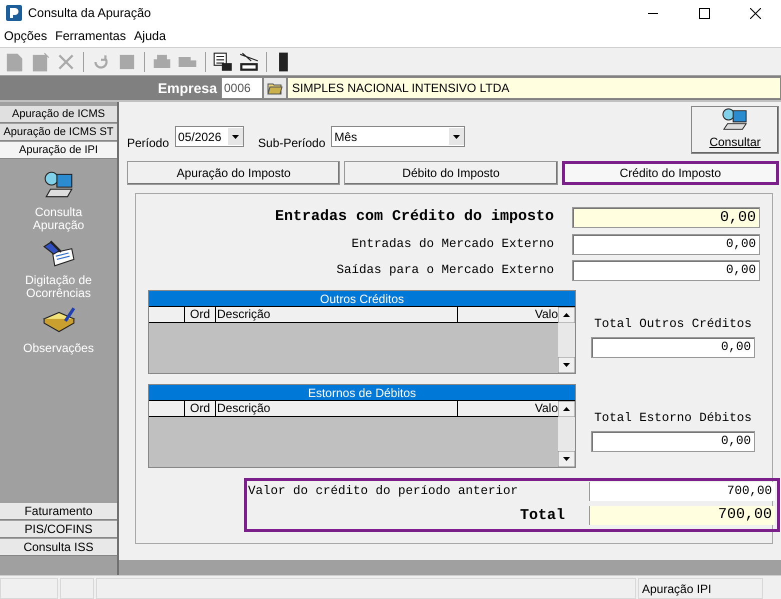 This screenshot has height=599, width=781. What do you see at coordinates (653, 13) in the screenshot?
I see `minimize-icon` at bounding box center [653, 13].